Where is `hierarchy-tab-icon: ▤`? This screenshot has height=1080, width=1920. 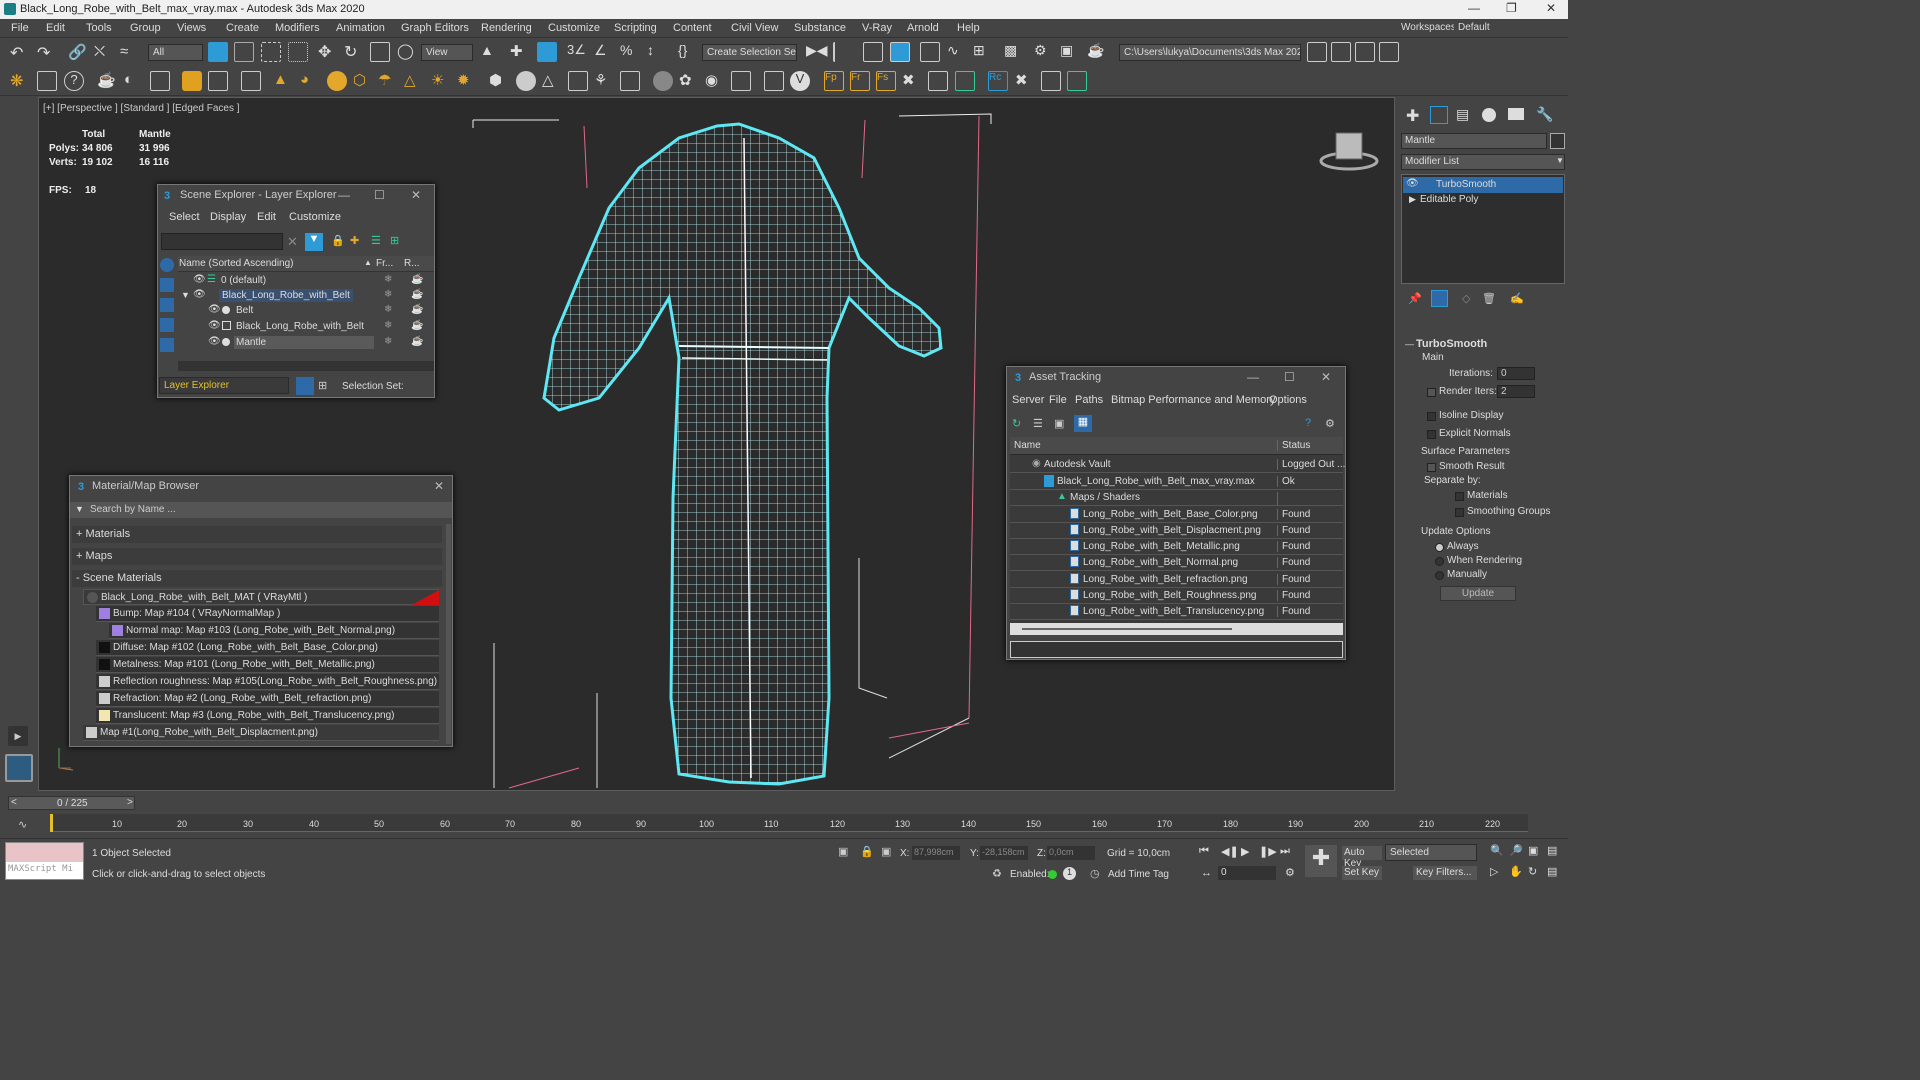
hierarchy-tab-icon: ▤ is located at coordinates (1462, 114).